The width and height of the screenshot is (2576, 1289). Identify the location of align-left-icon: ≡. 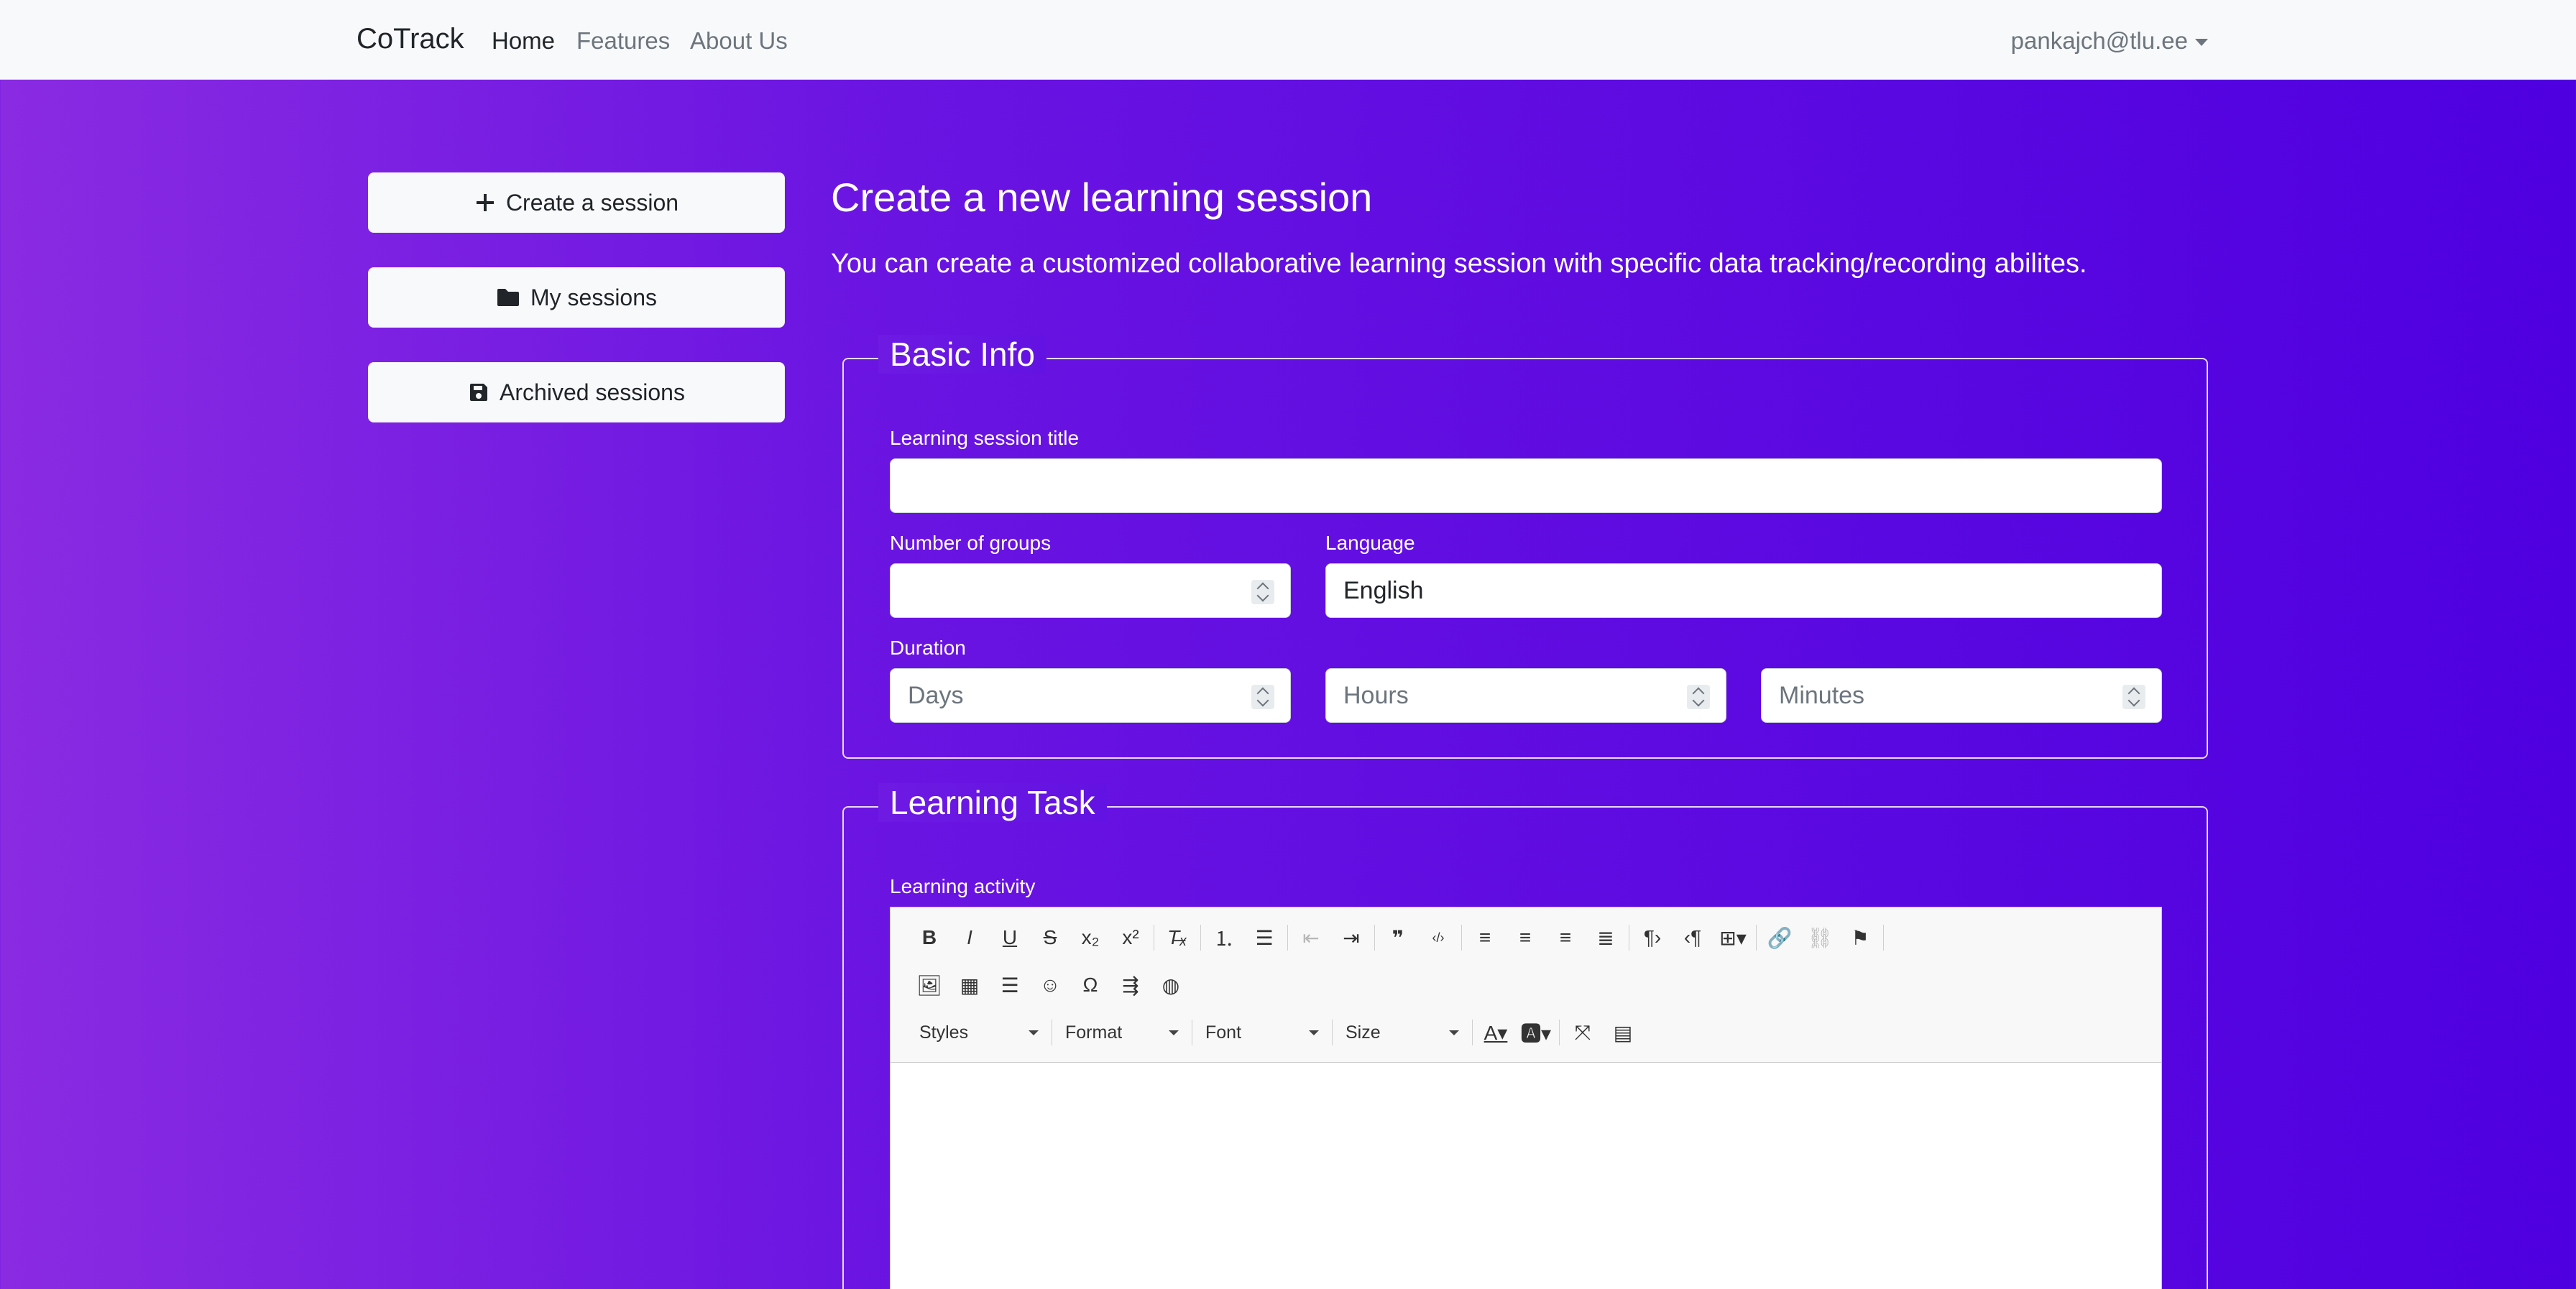
(1485, 937).